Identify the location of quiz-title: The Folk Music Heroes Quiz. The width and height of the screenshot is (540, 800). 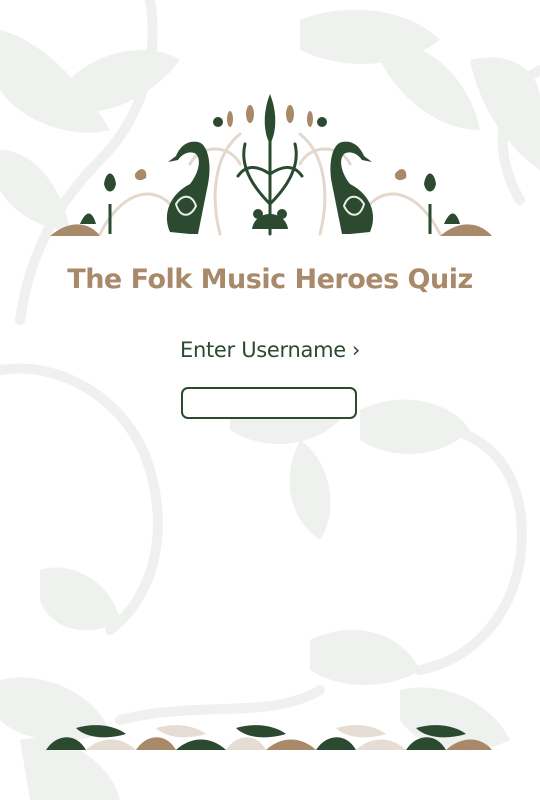
(270, 279).